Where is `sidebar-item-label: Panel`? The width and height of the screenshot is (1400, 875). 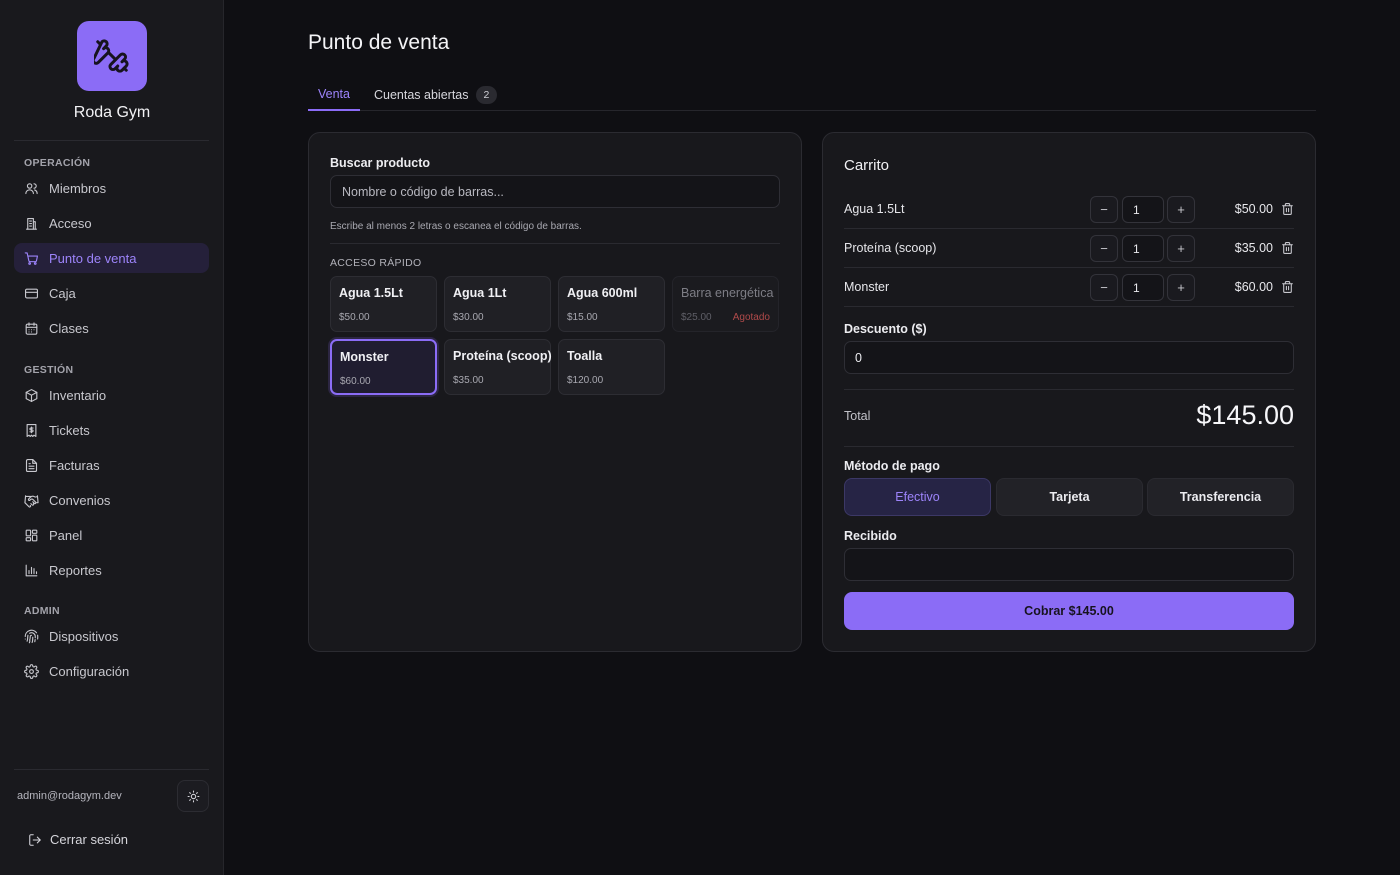
sidebar-item-label: Panel is located at coordinates (66, 535).